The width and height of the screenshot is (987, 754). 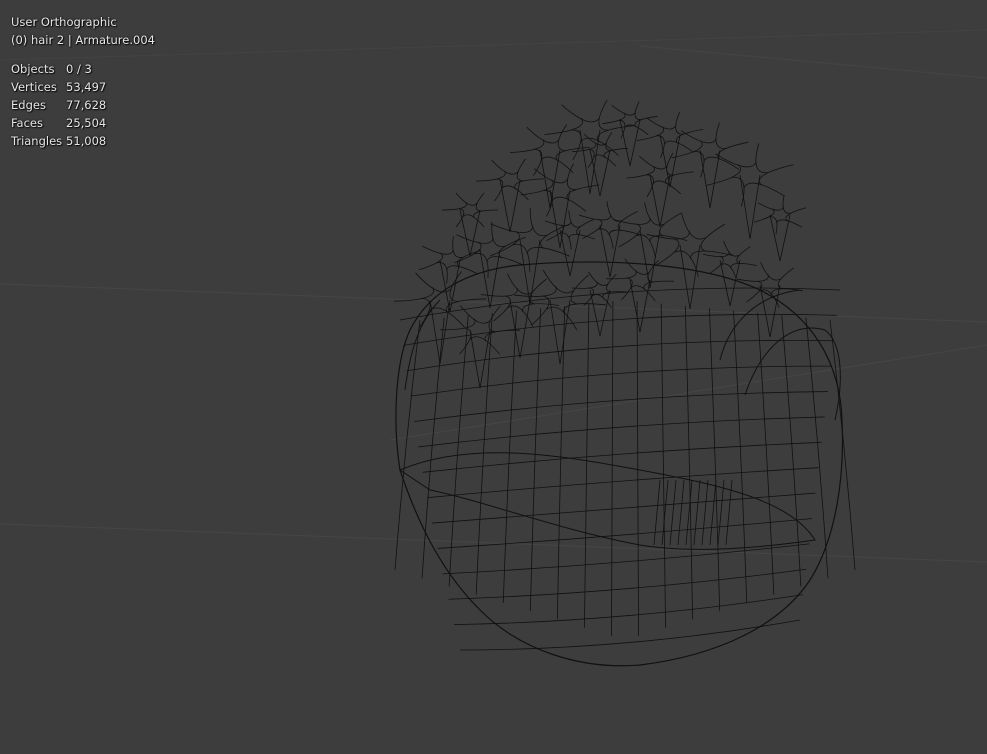 I want to click on stat-value-edges: 77,628, so click(x=86, y=105).